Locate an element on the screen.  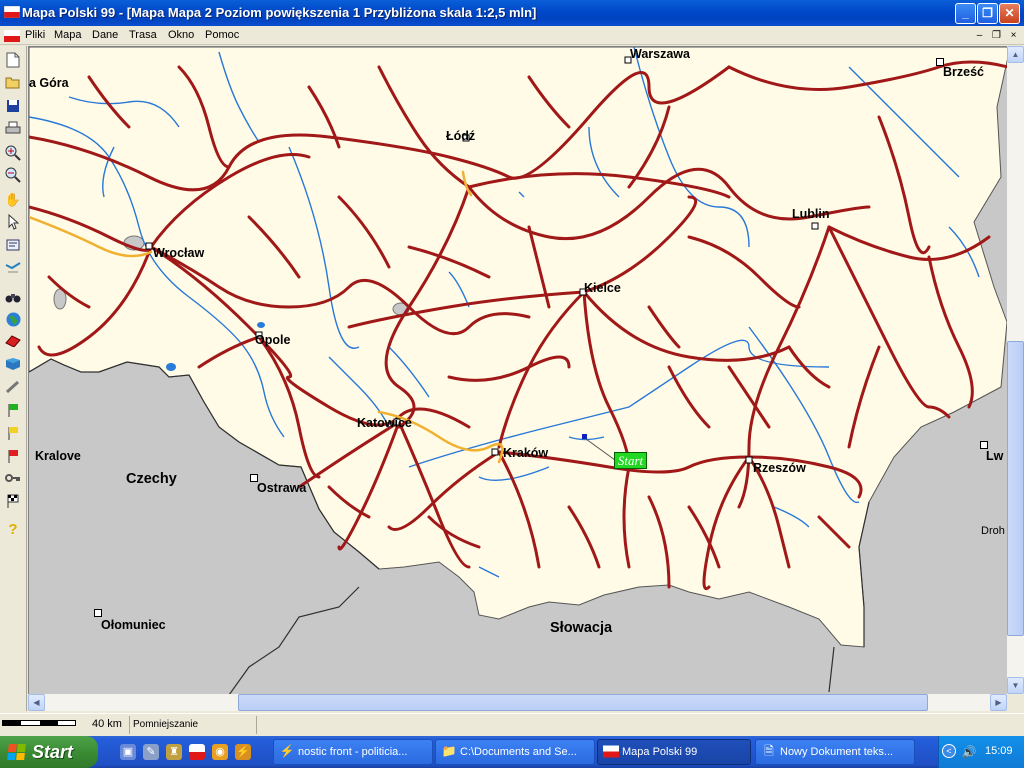
scroll-left-icon: ◀ is located at coordinates (36, 702).